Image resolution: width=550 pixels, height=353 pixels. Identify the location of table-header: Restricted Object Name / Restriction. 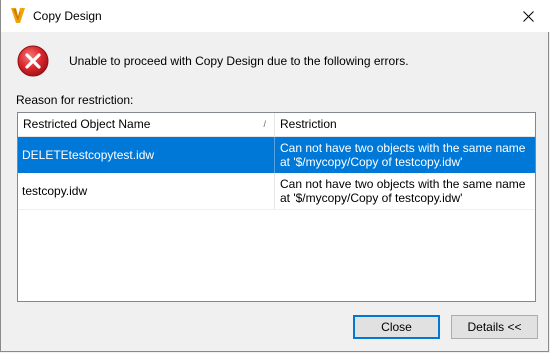
(276, 125).